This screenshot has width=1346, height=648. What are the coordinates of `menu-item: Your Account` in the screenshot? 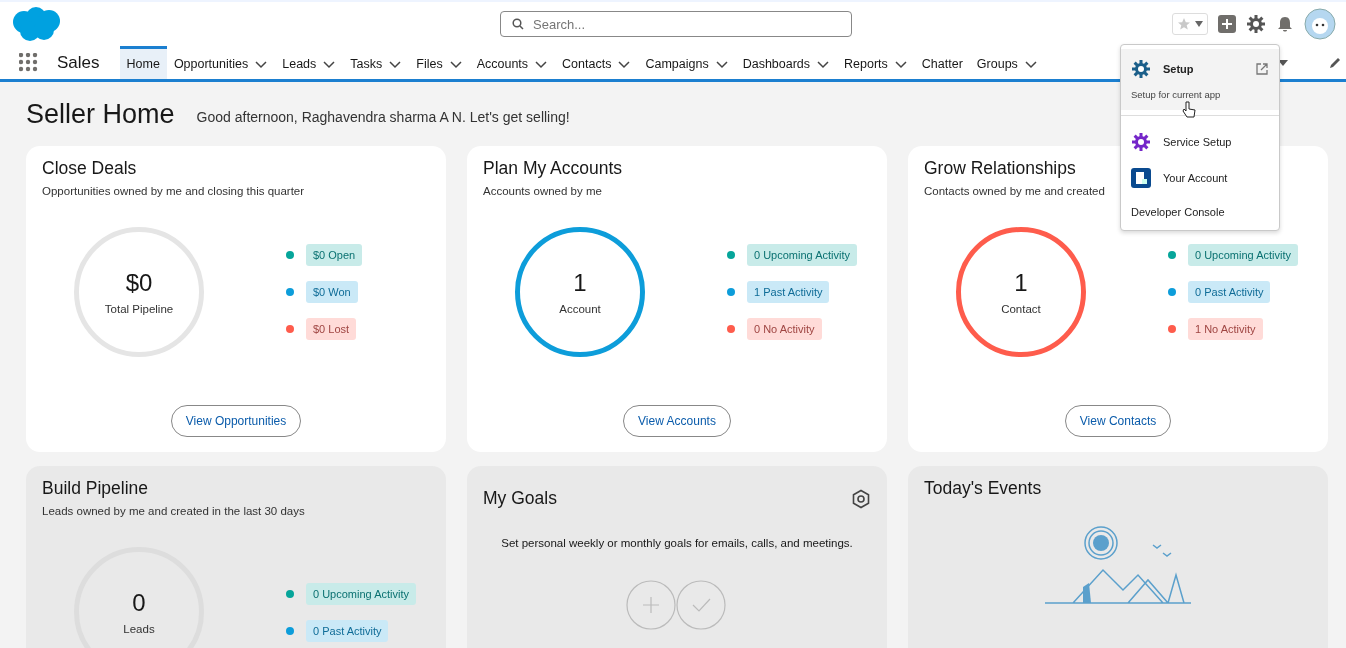 It's located at (1200, 178).